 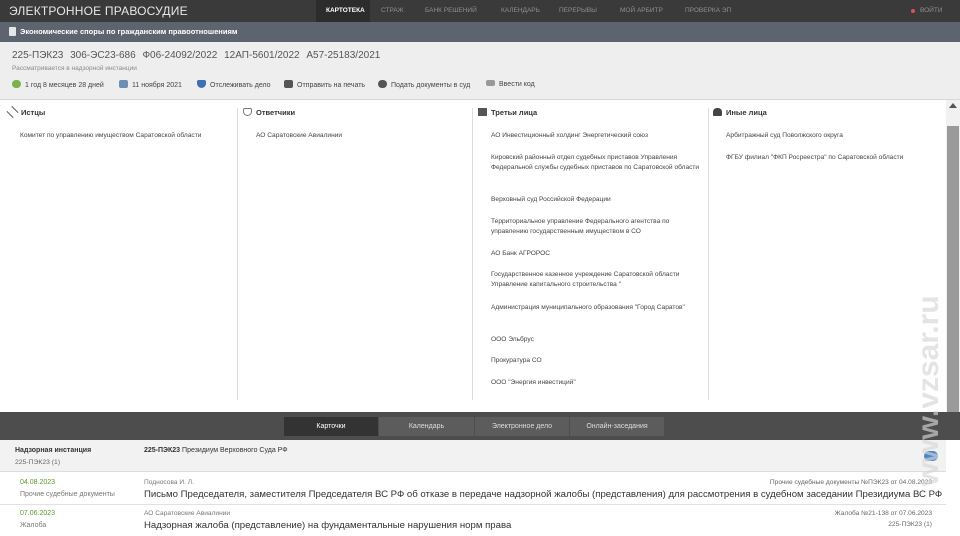 I want to click on document-type: Прочие судебные документы, so click(x=67, y=494).